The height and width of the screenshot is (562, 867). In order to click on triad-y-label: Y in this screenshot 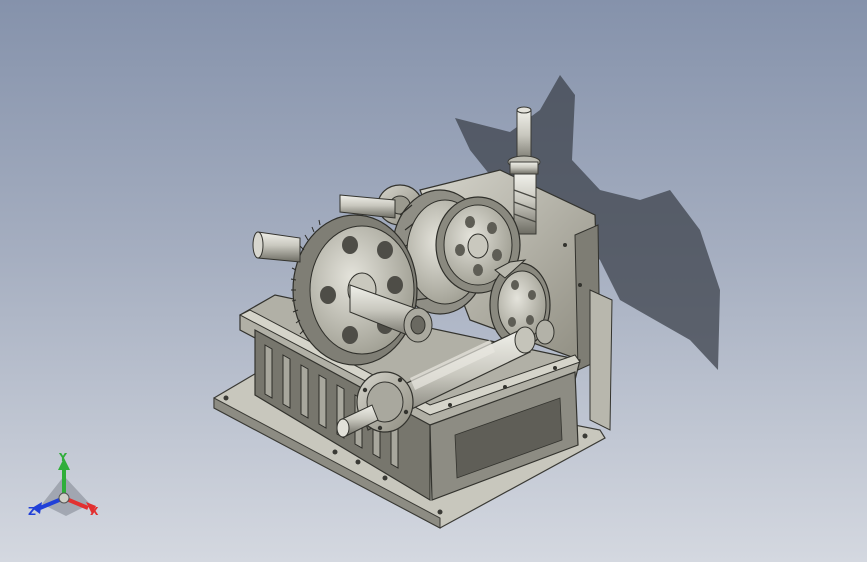, I will do `click(63, 457)`.